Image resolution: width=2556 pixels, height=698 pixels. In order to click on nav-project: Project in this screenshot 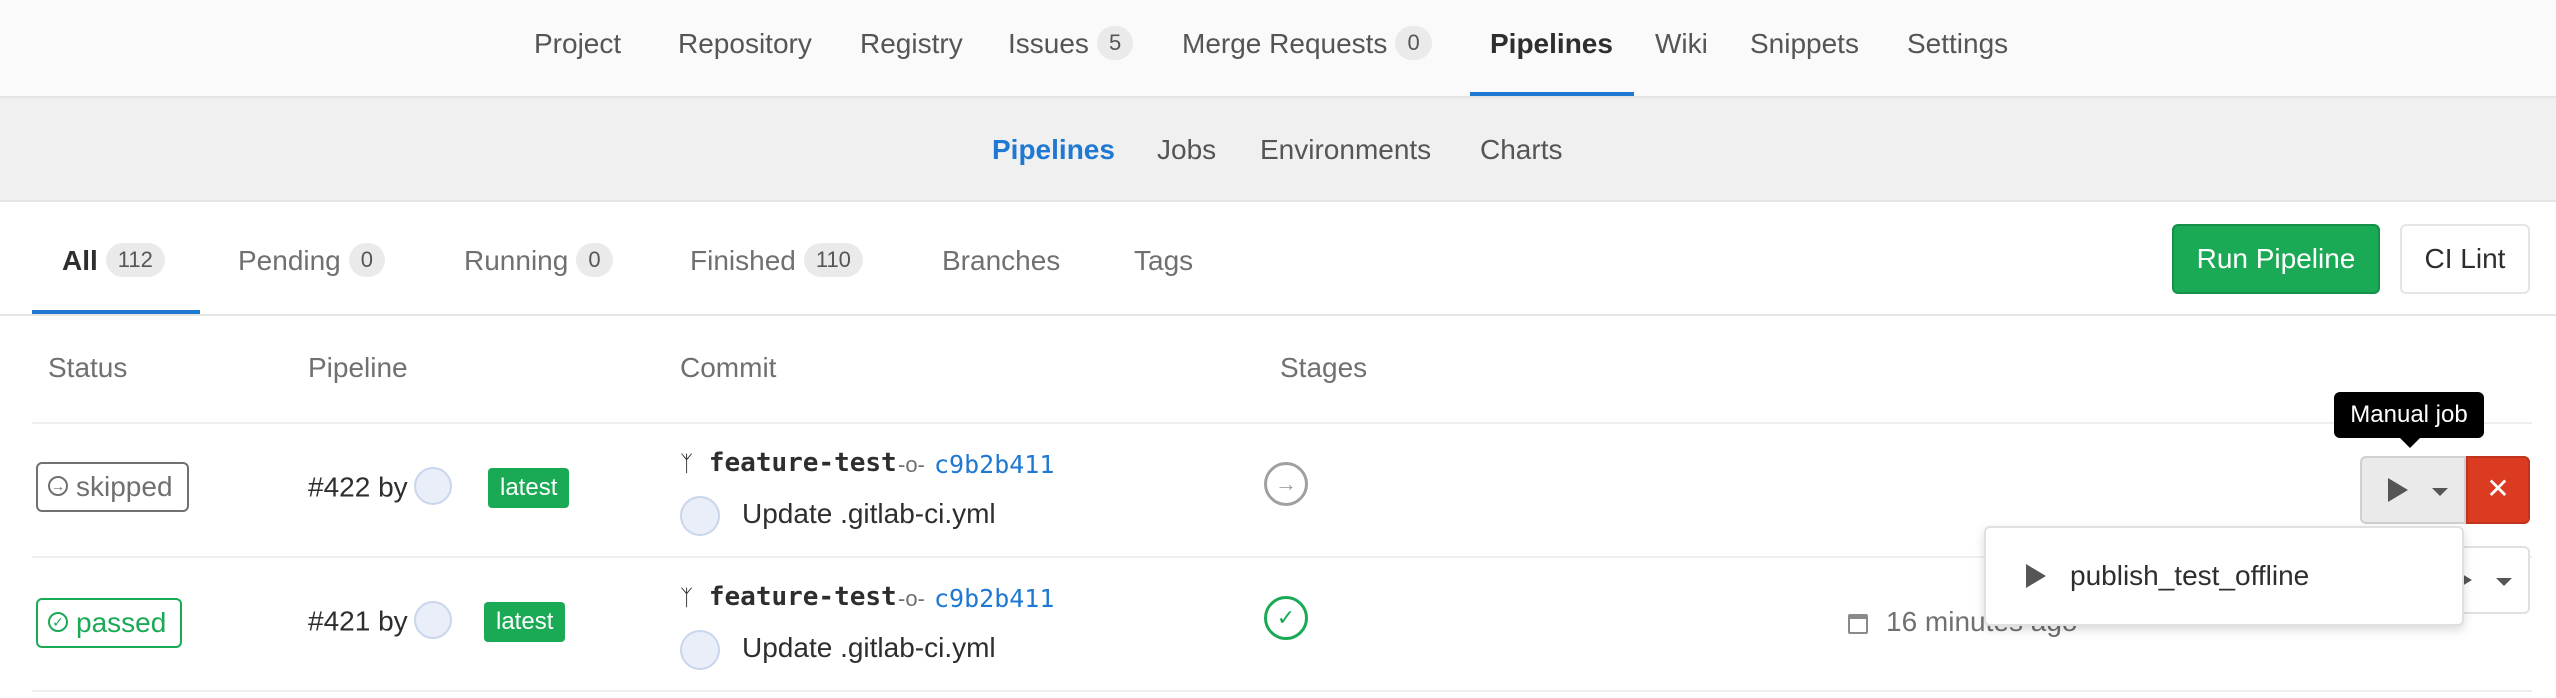, I will do `click(577, 49)`.